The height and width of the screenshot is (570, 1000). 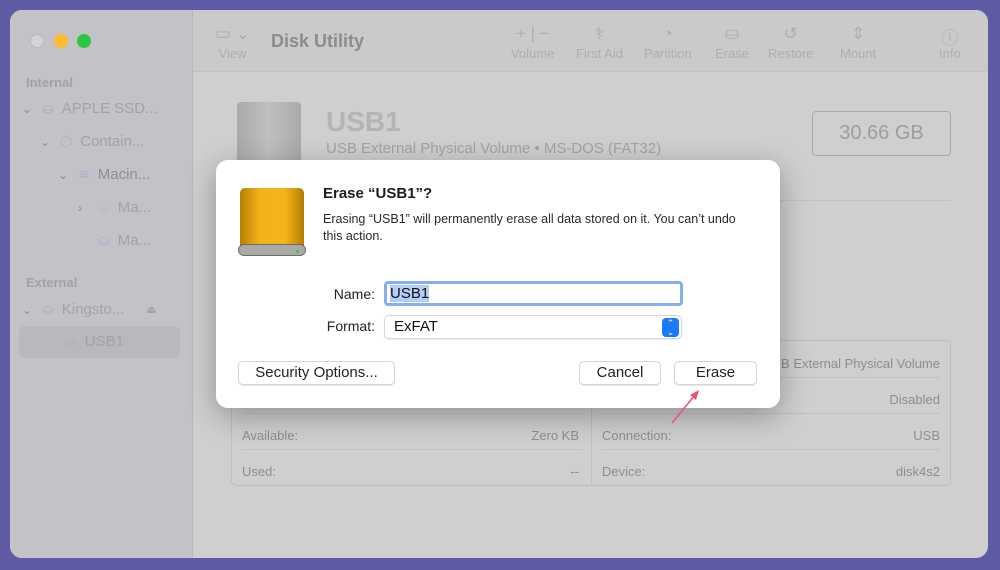 What do you see at coordinates (685, 407) in the screenshot?
I see `annotation-arrow` at bounding box center [685, 407].